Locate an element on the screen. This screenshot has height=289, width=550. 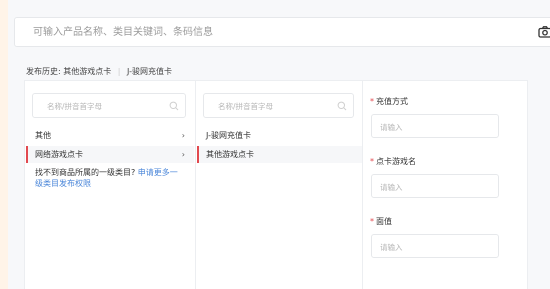
field-label-text: 点卡游戏名 is located at coordinates (396, 161).